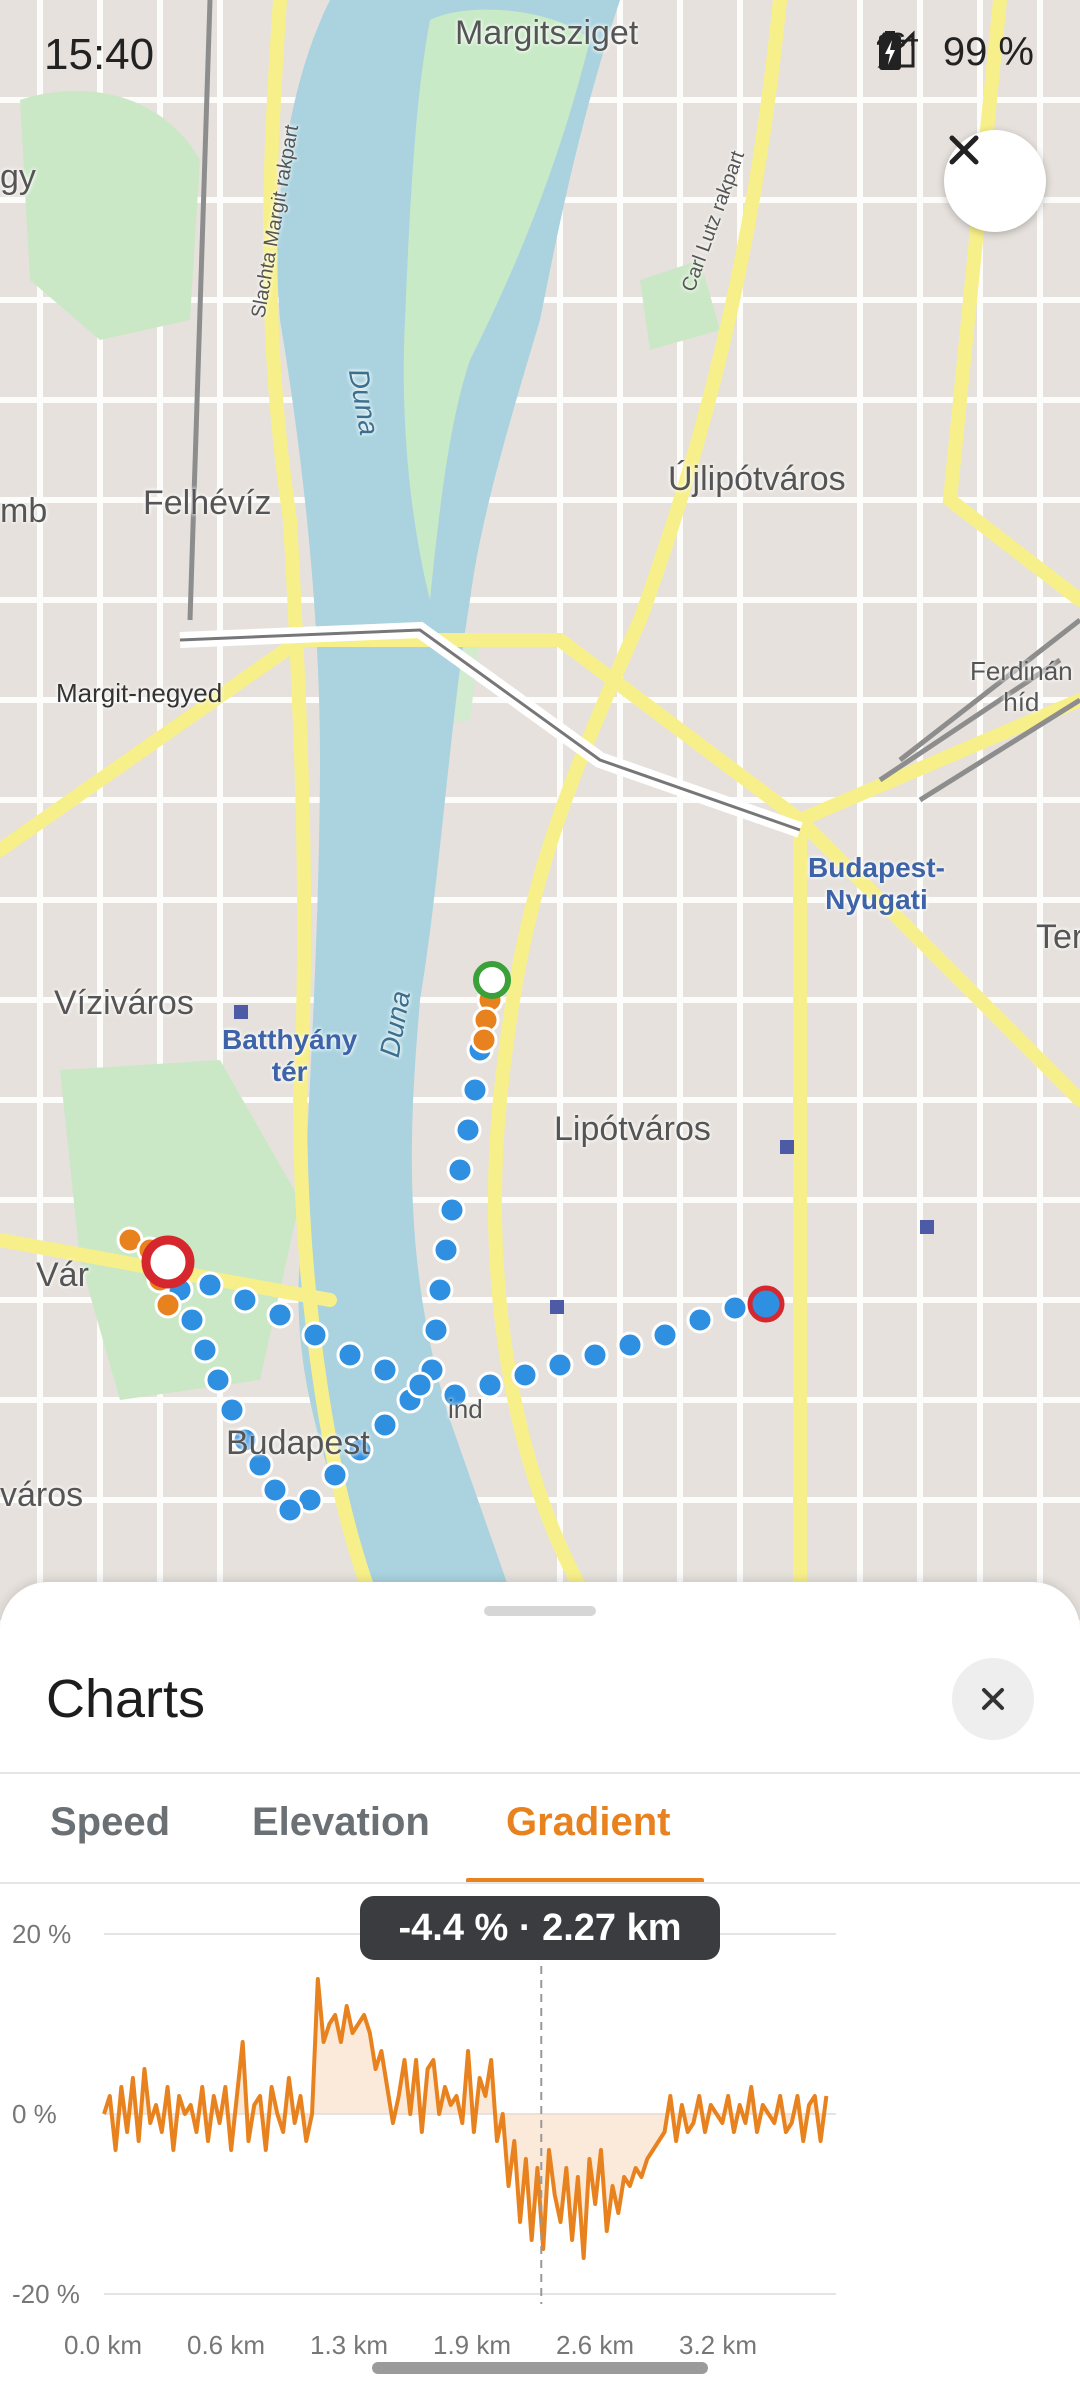 This screenshot has height=2400, width=1080. Describe the element at coordinates (465, 2118) in the screenshot. I see `gradient-line` at that location.